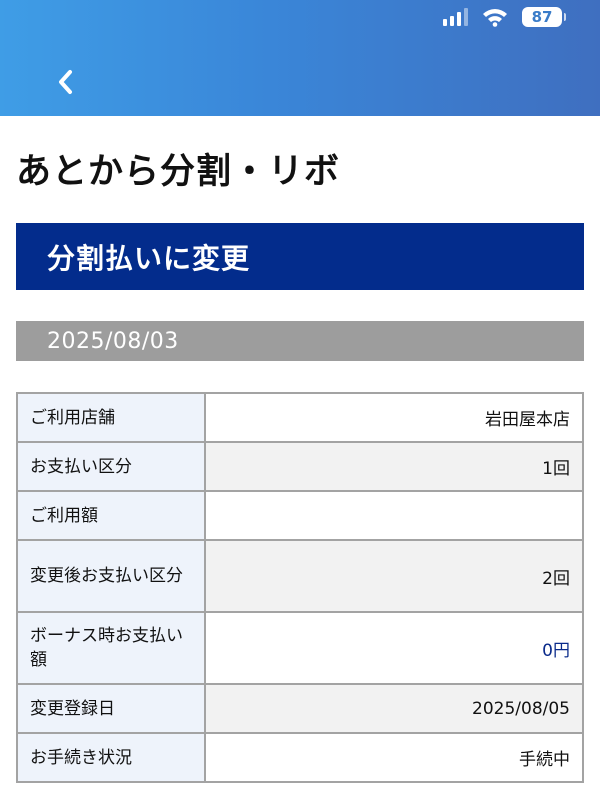 This screenshot has width=600, height=800. What do you see at coordinates (111, 757) in the screenshot?
I see `row-label: お手続き状況` at bounding box center [111, 757].